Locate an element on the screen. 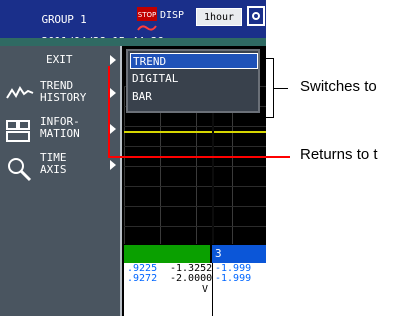 The width and height of the screenshot is (409, 316). callout-bracket is located at coordinates (268, 88).